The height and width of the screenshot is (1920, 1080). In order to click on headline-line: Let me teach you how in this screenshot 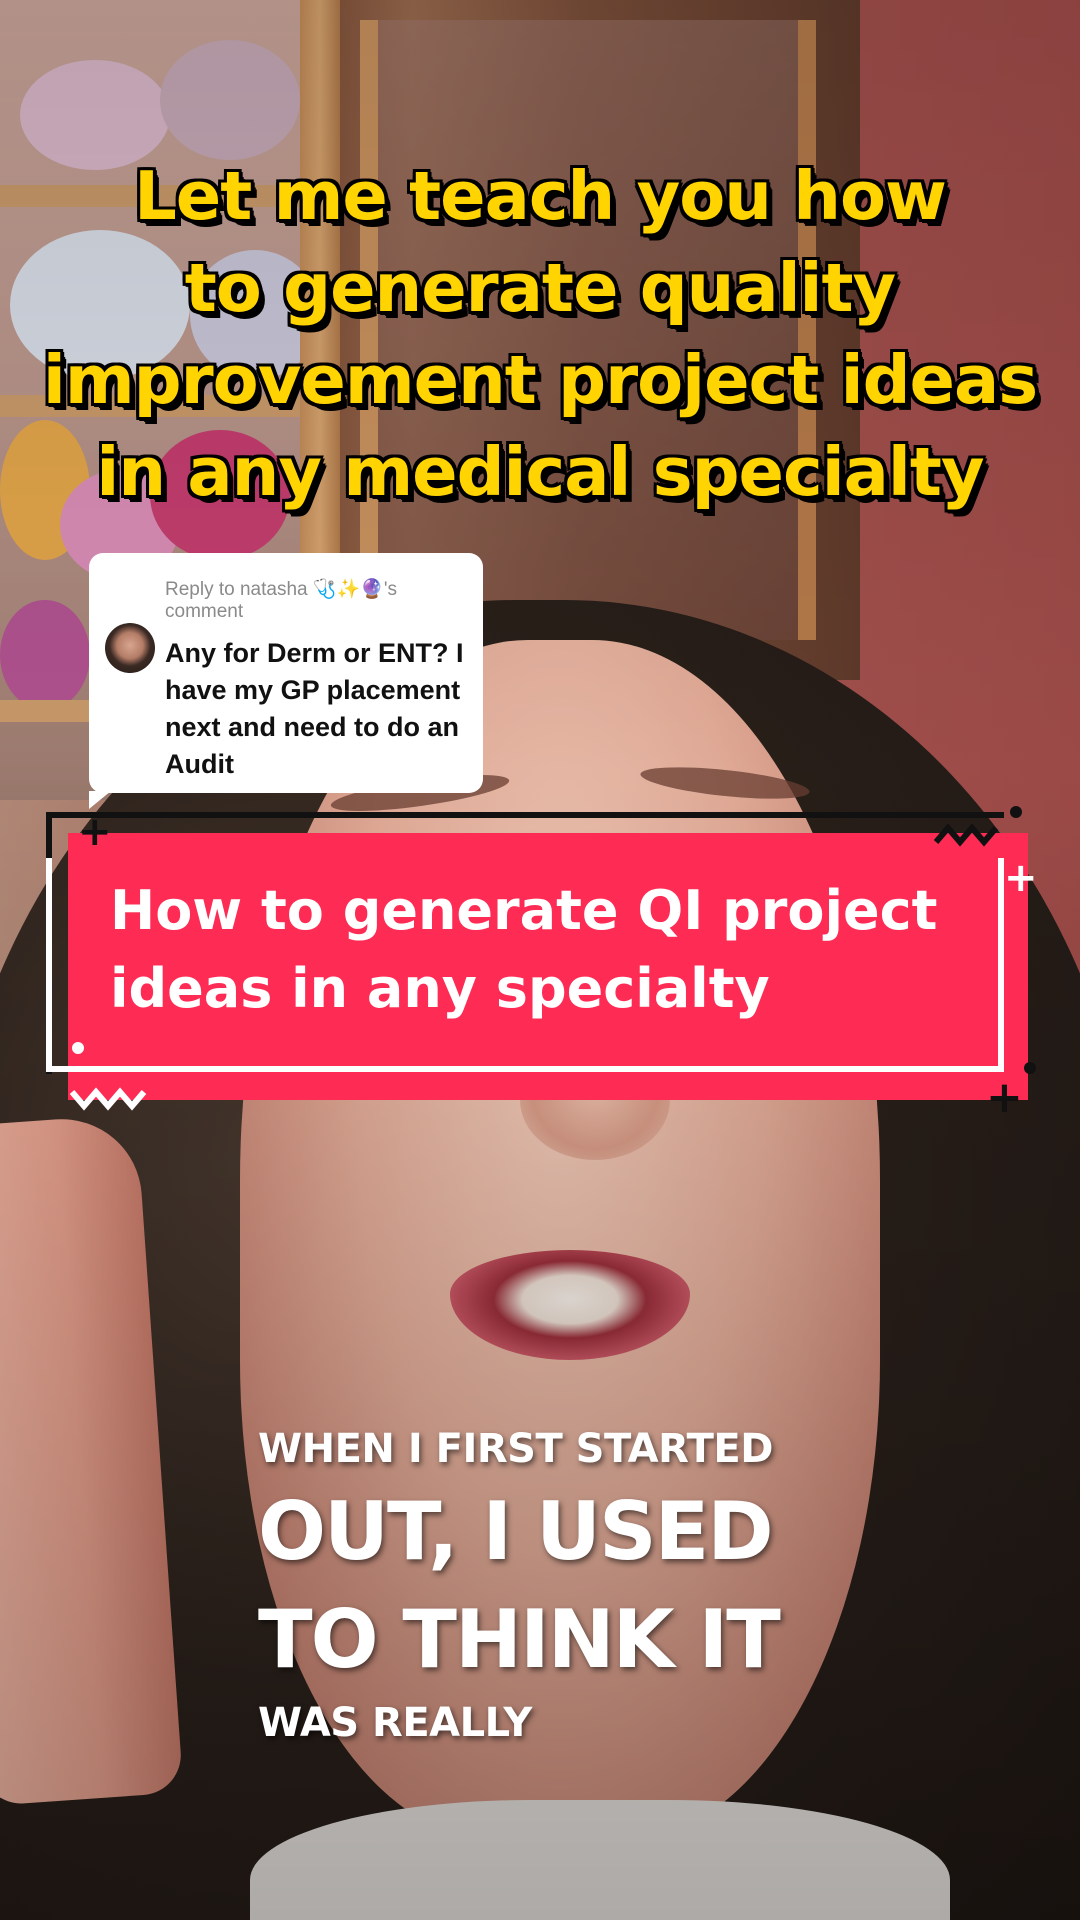, I will do `click(540, 196)`.